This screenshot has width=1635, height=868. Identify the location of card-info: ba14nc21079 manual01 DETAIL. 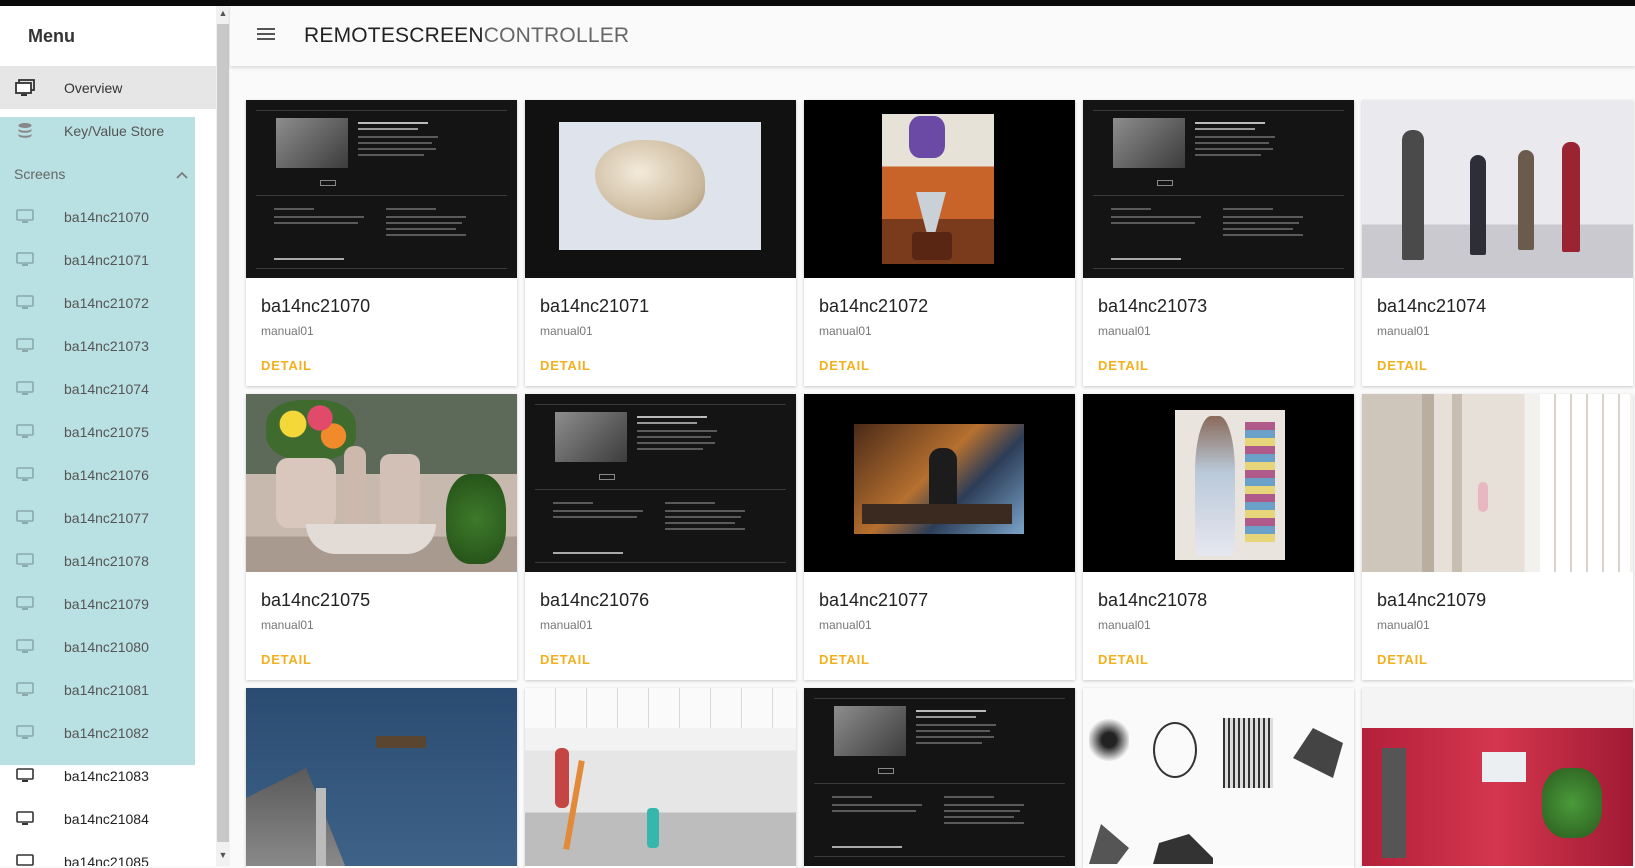
(1497, 620).